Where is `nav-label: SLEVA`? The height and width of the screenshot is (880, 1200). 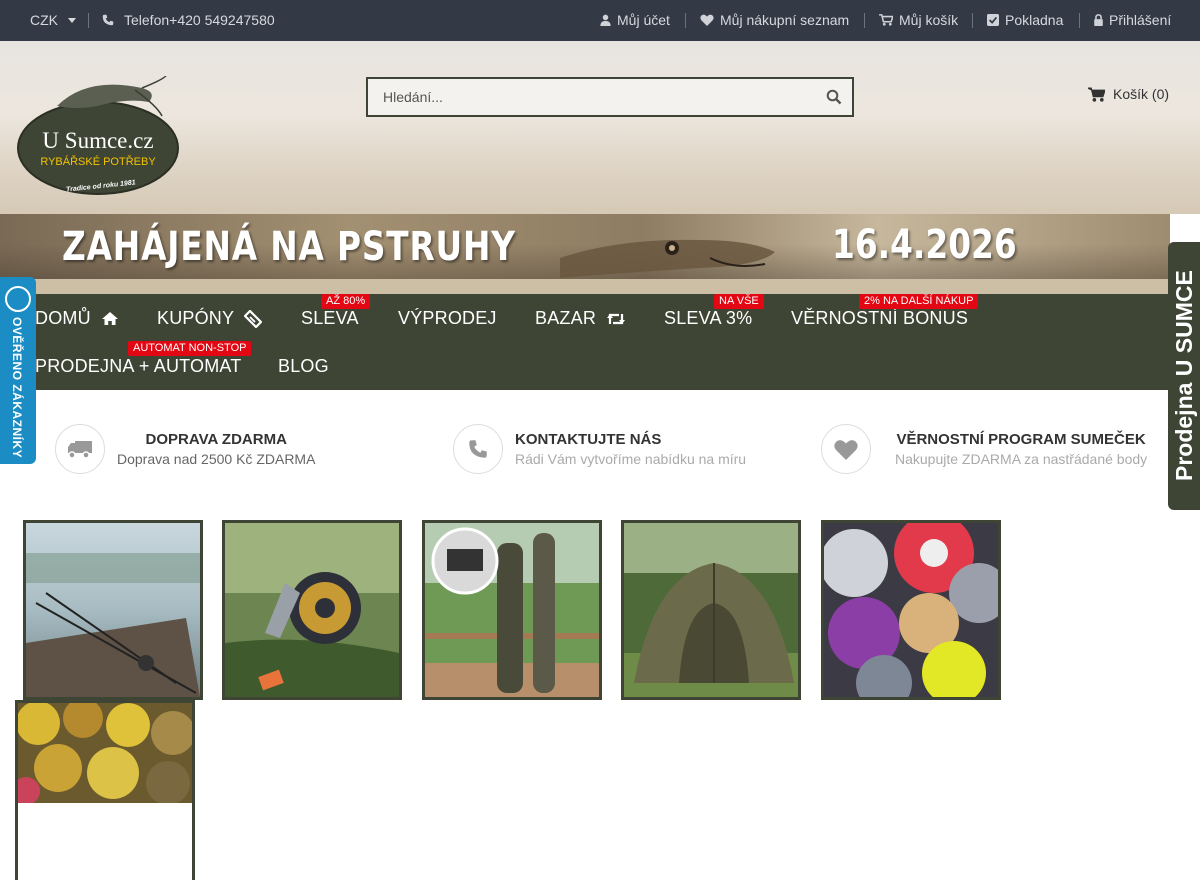
nav-label: SLEVA is located at coordinates (330, 318).